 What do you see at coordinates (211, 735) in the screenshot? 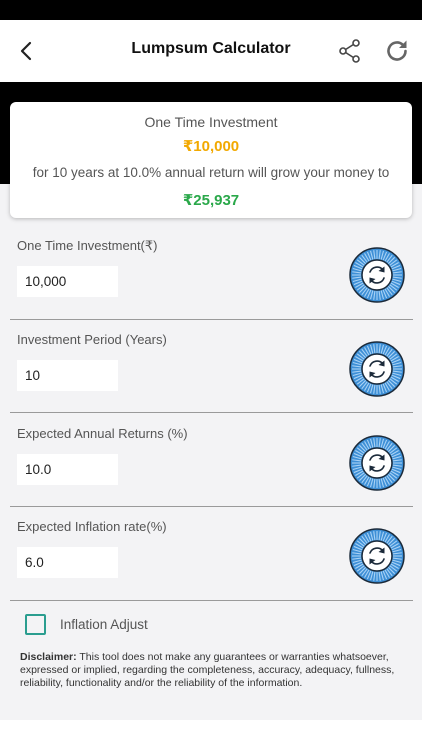
I see `bottom-area` at bounding box center [211, 735].